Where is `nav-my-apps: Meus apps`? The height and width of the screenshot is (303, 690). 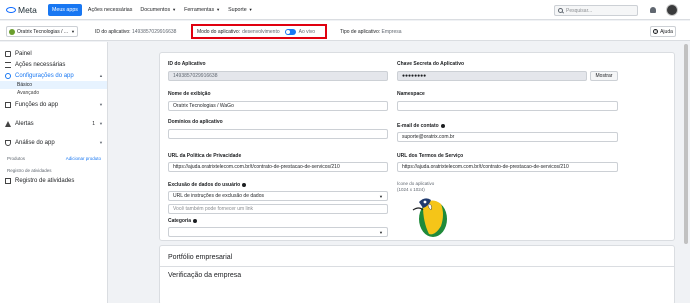
nav-my-apps: Meus apps is located at coordinates (65, 9).